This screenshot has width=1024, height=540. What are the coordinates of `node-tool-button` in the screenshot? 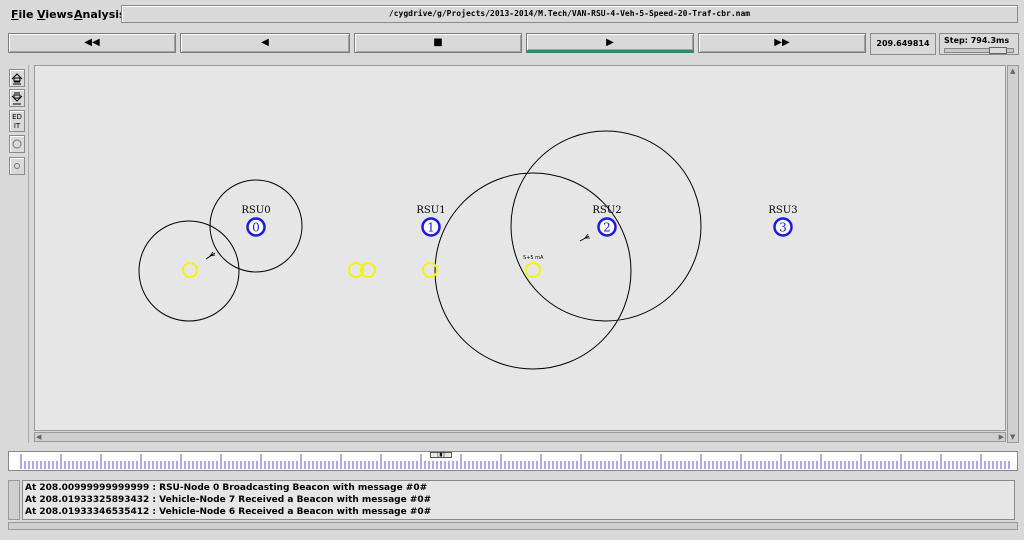 It's located at (17, 144).